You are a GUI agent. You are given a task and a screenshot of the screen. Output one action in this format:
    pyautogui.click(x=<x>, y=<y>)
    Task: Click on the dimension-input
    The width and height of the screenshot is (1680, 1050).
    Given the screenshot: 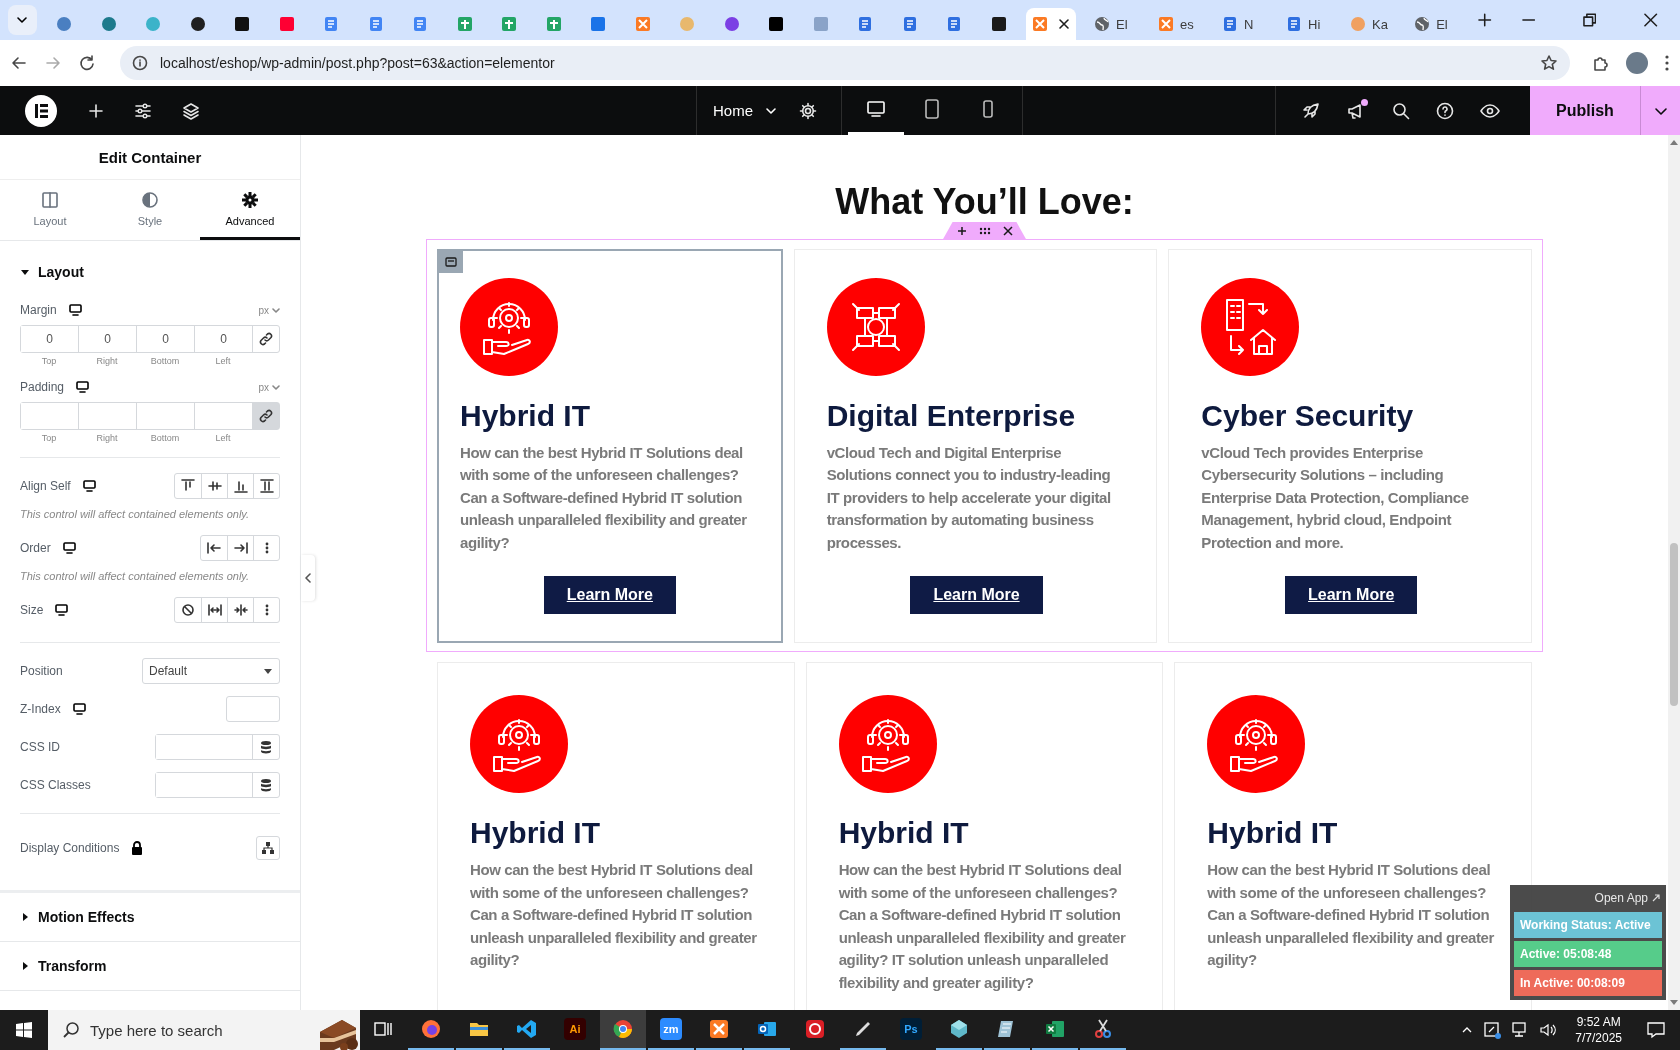 What is the action you would take?
    pyautogui.click(x=50, y=416)
    